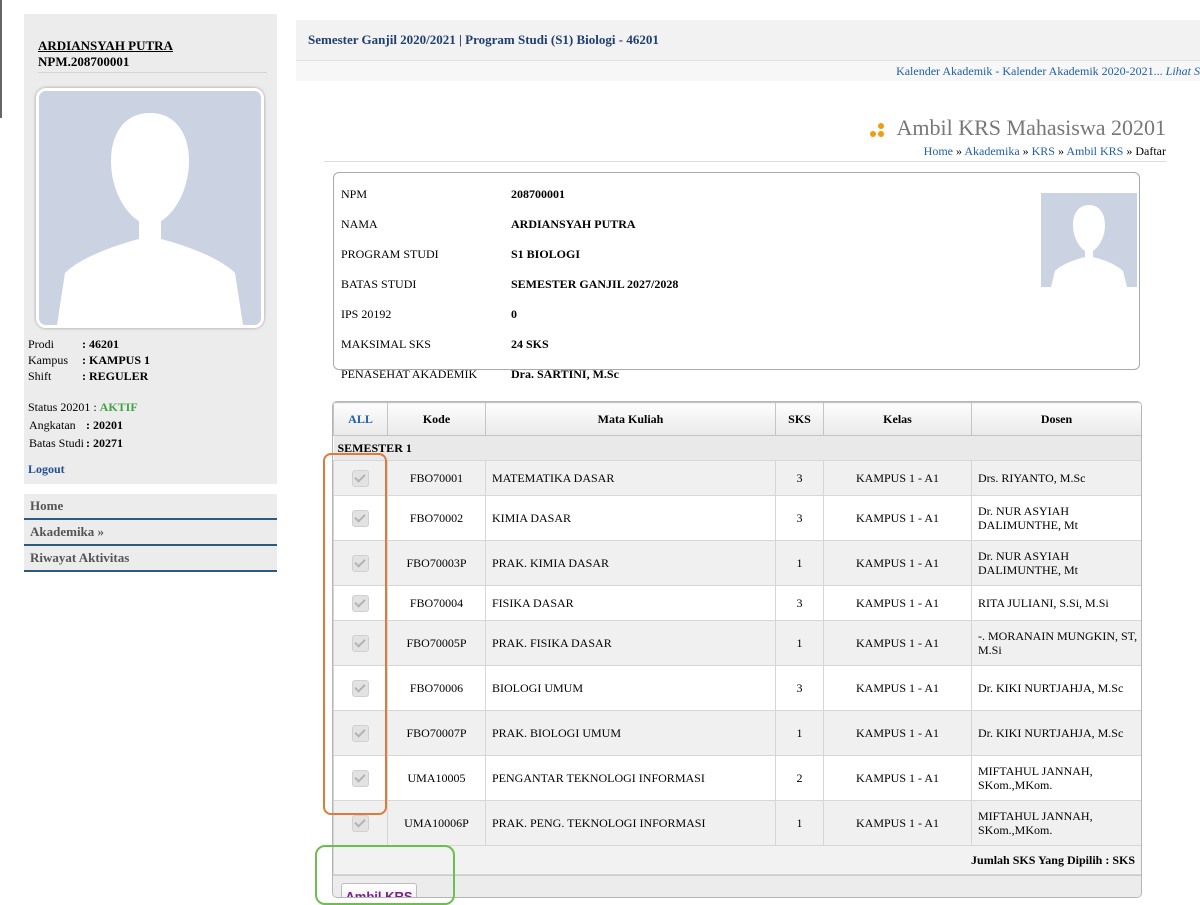  What do you see at coordinates (1056, 563) in the screenshot?
I see `course-lecturer: Dr. NUR ASYIAH DALIMUNTHE, Mt` at bounding box center [1056, 563].